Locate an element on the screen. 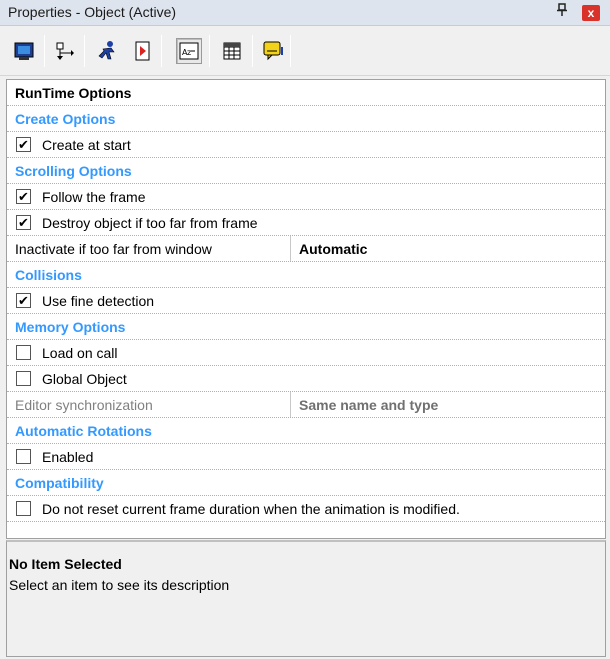 The image size is (610, 659). size-position-button is located at coordinates (65, 51).